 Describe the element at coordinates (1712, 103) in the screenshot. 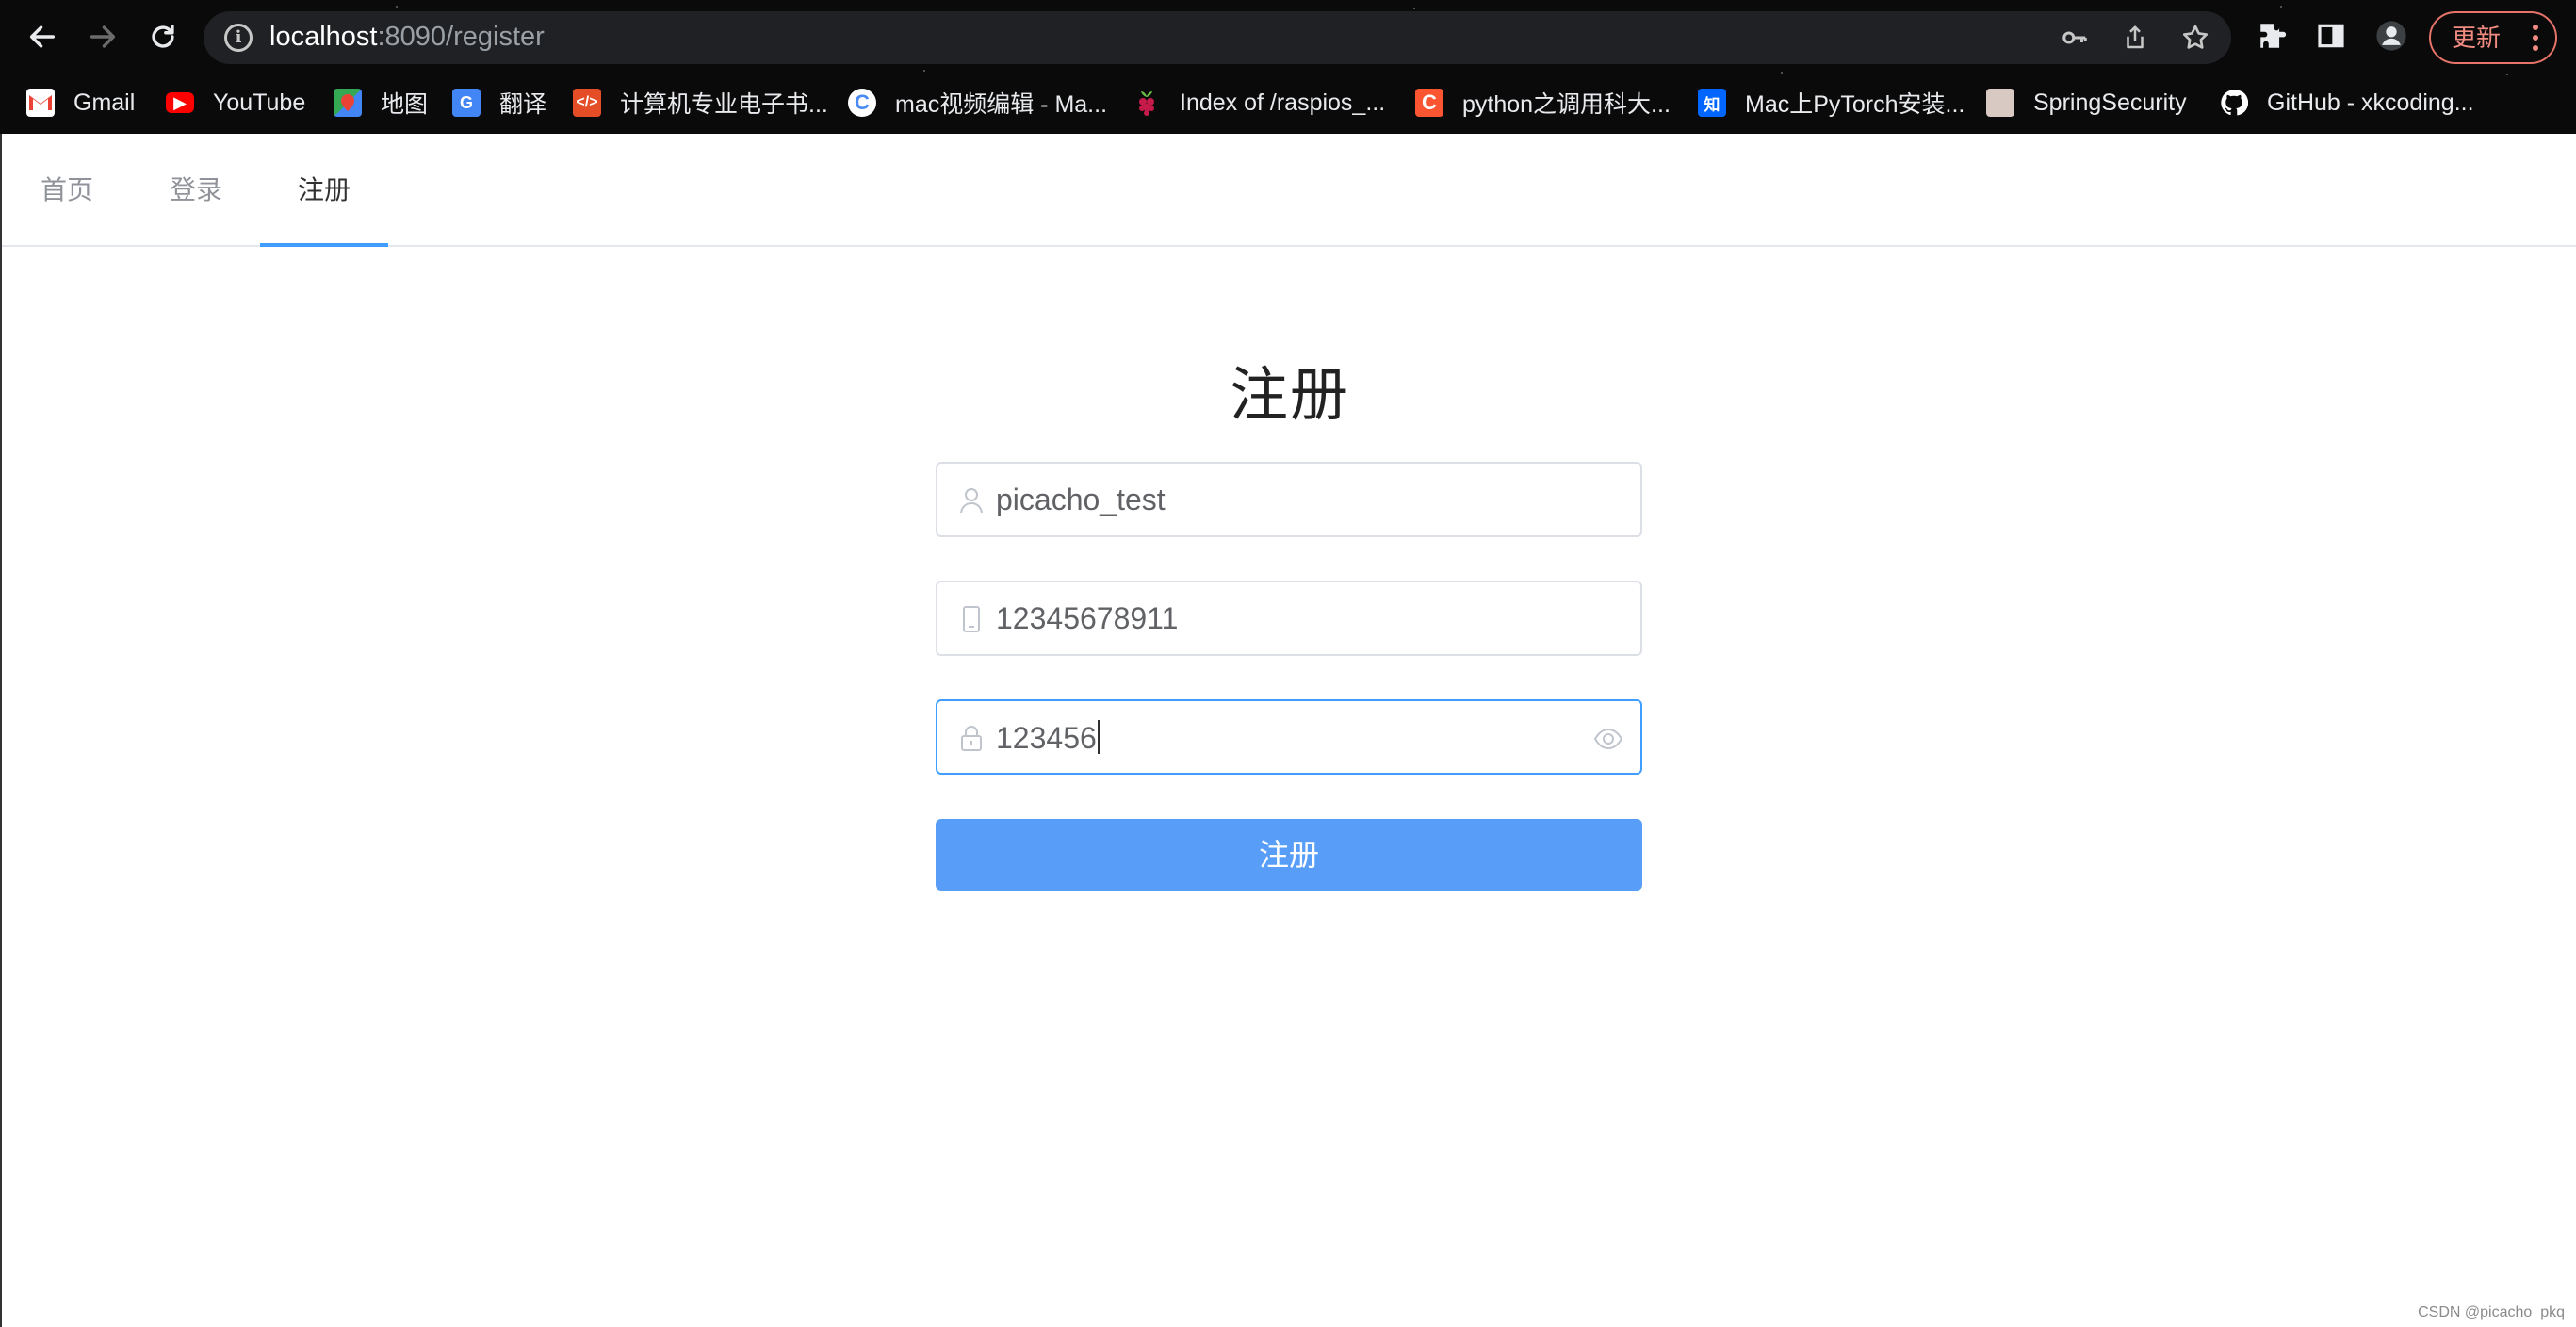

I see `zhihu-icon: 知` at that location.